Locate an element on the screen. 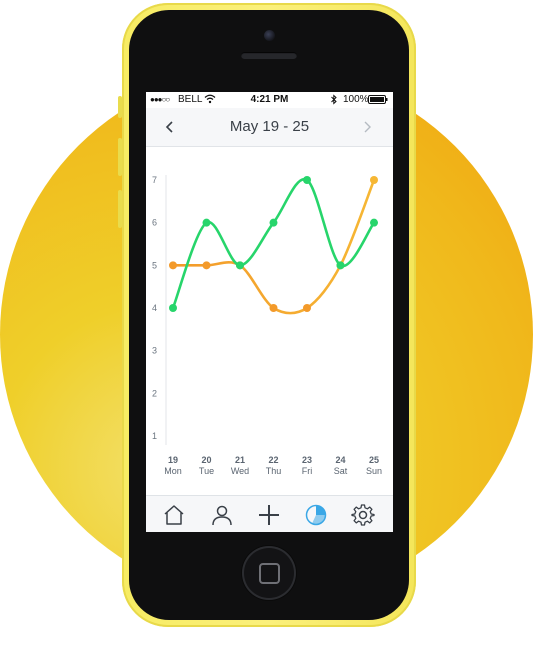 Image resolution: width=533 pixels, height=653 pixels. chart-series is located at coordinates (273, 245).